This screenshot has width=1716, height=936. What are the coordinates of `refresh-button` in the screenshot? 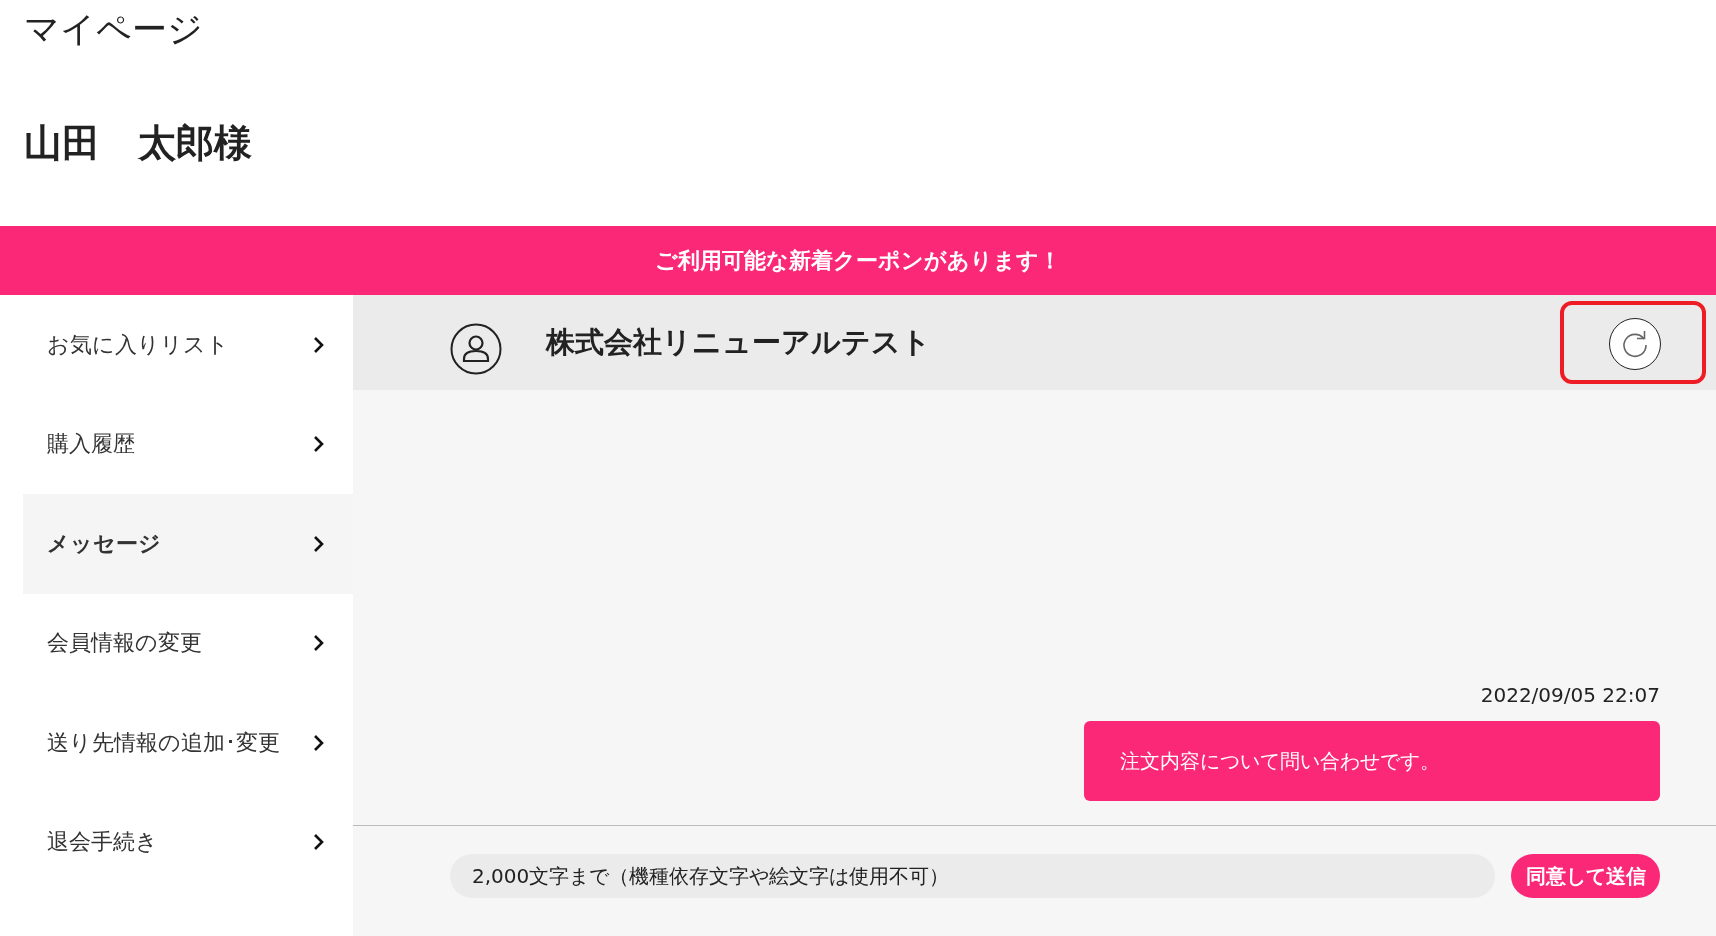 It's located at (1635, 343).